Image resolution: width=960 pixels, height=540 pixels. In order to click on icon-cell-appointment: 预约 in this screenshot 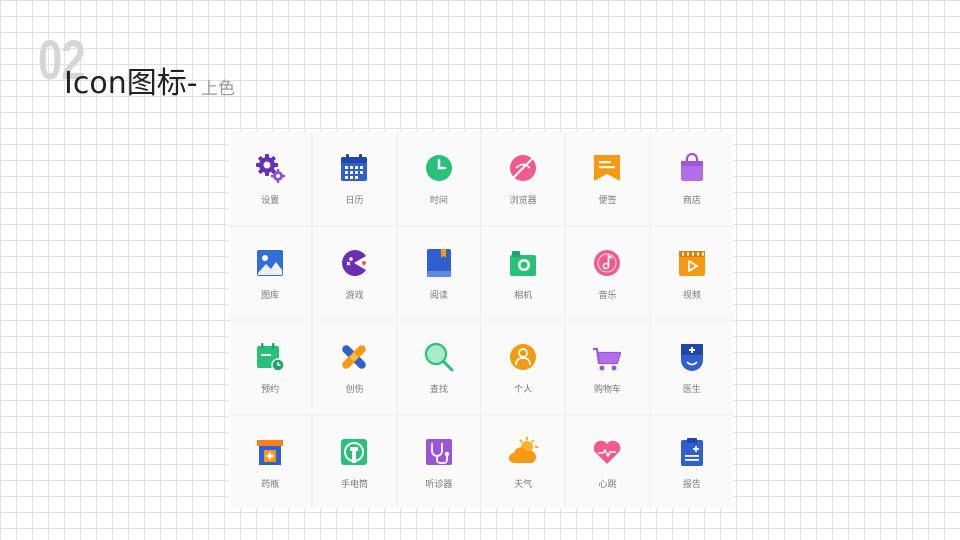, I will do `click(270, 367)`.